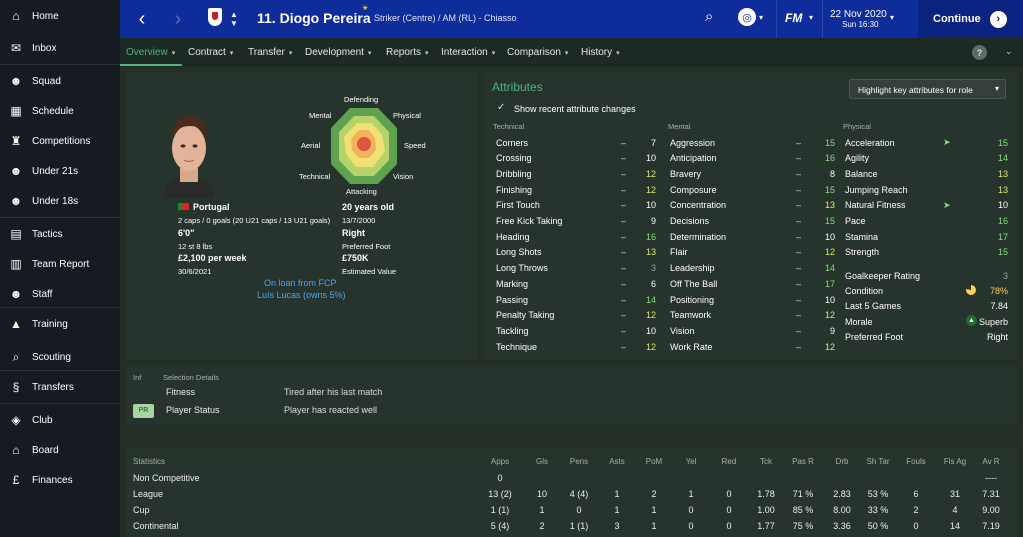 The image size is (1023, 537). I want to click on attribute-row: Work Rate – 12, so click(753, 346).